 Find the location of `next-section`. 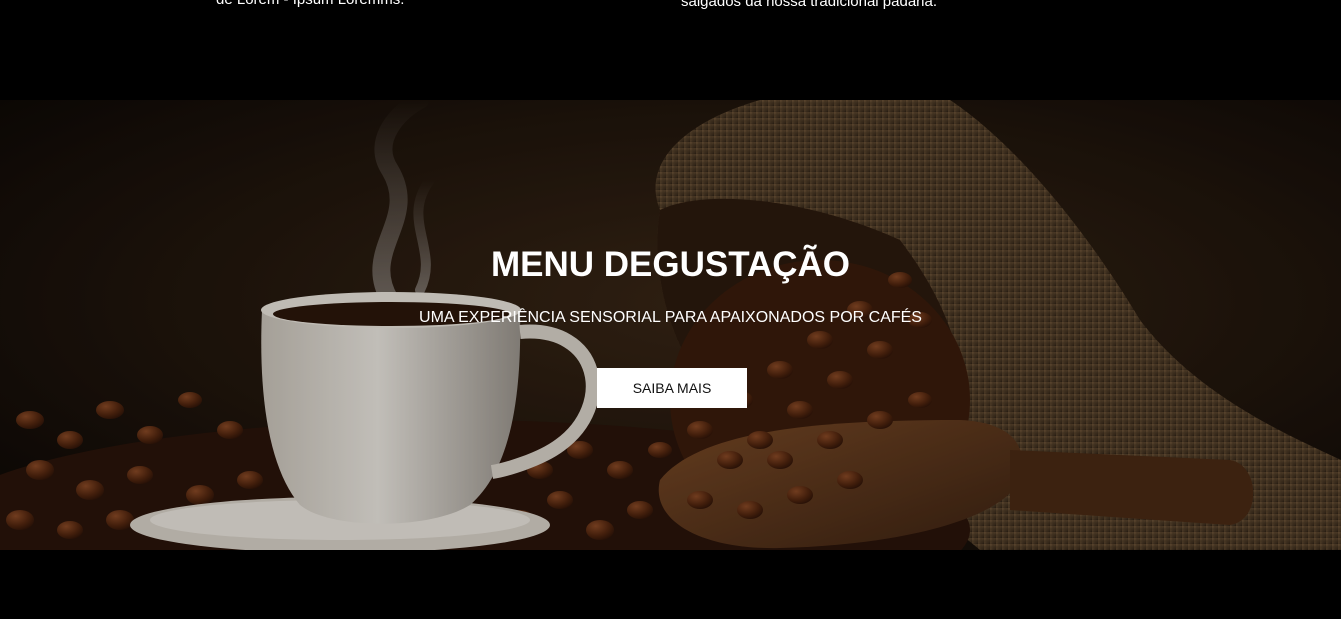

next-section is located at coordinates (670, 584).